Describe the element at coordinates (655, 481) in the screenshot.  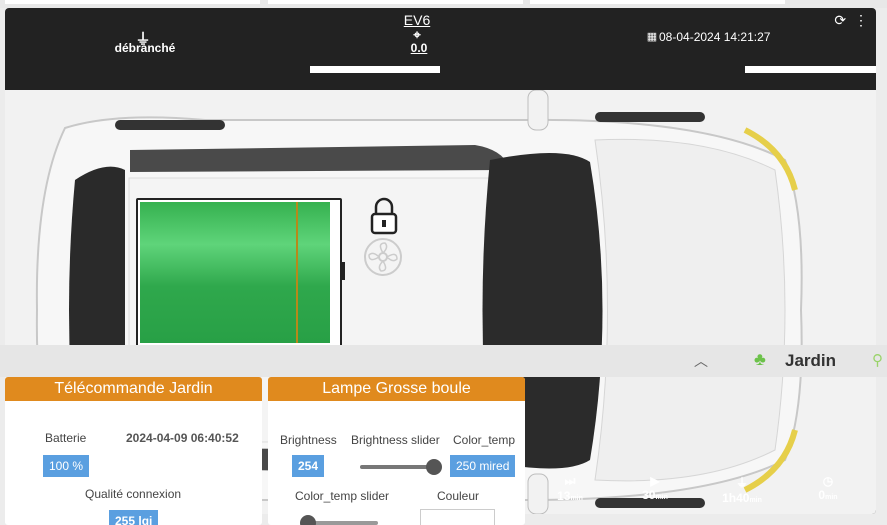
I see `play-icon: ▶` at that location.